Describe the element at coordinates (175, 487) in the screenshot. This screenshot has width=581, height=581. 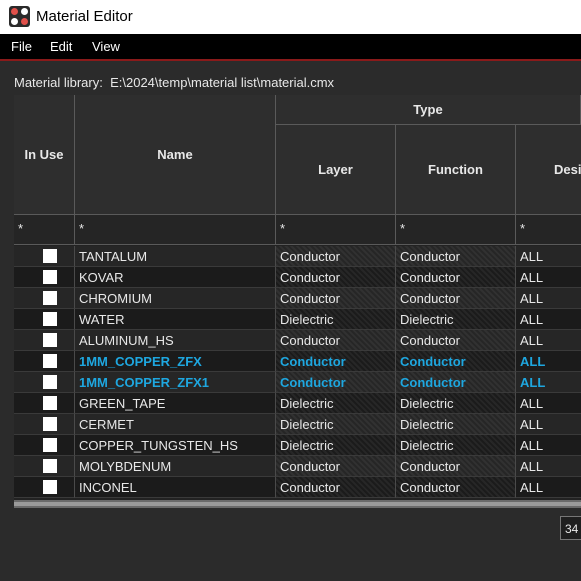
I see `name-cell: INCONEL` at that location.